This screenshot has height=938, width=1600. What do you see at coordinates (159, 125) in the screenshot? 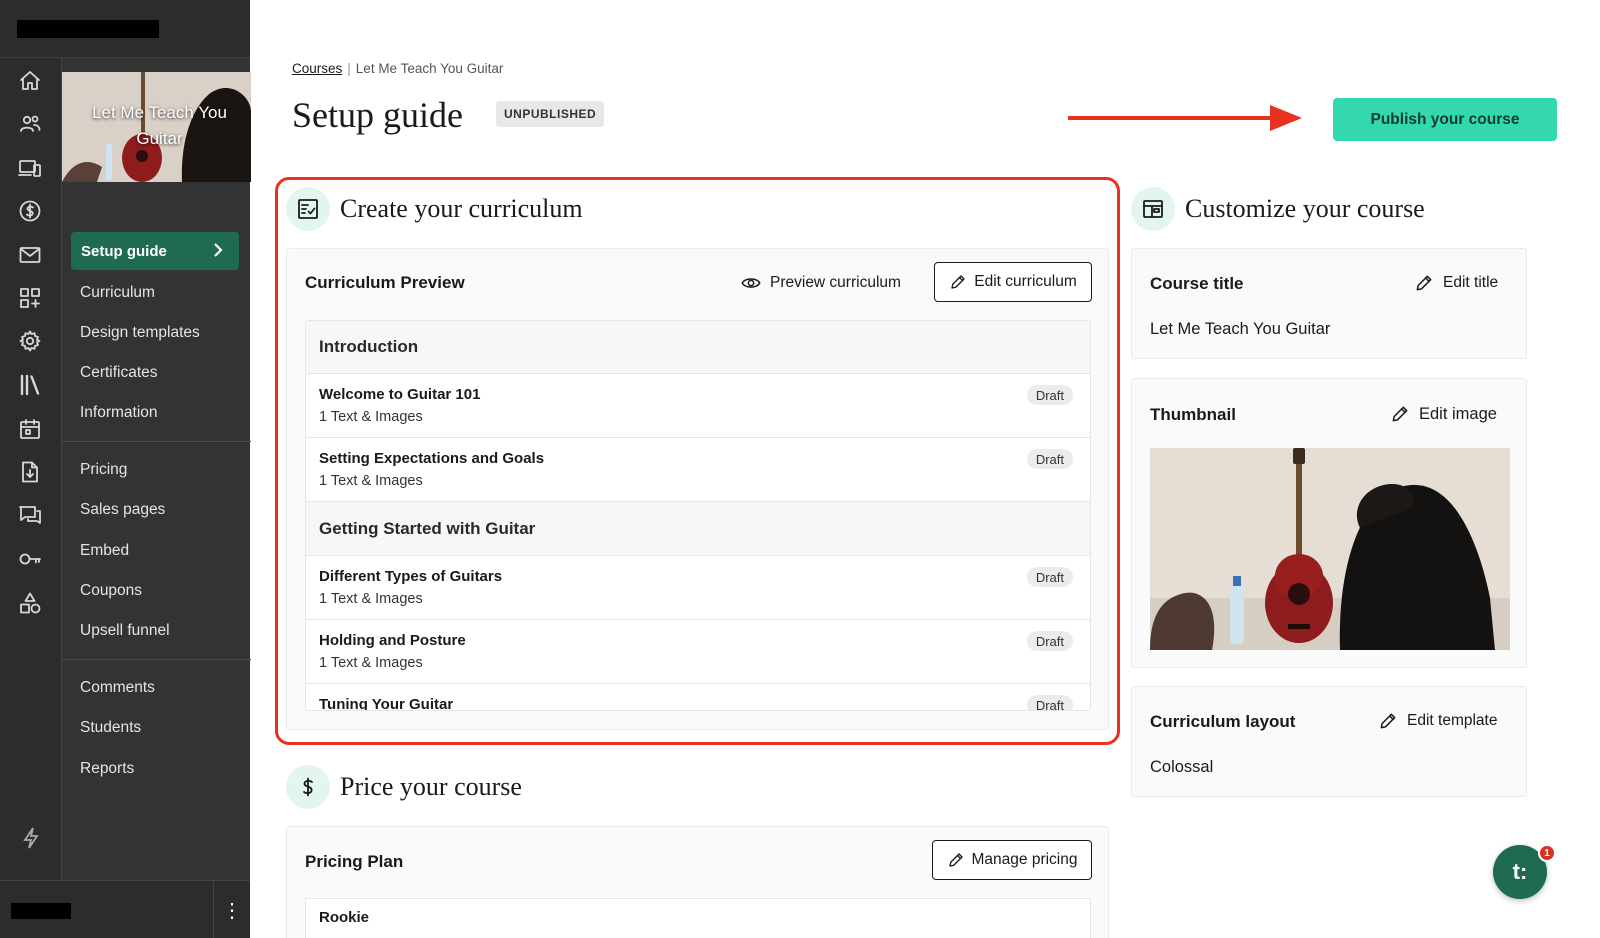
I see `sidebar-course-title: Let Me Teach You Guitar` at bounding box center [159, 125].